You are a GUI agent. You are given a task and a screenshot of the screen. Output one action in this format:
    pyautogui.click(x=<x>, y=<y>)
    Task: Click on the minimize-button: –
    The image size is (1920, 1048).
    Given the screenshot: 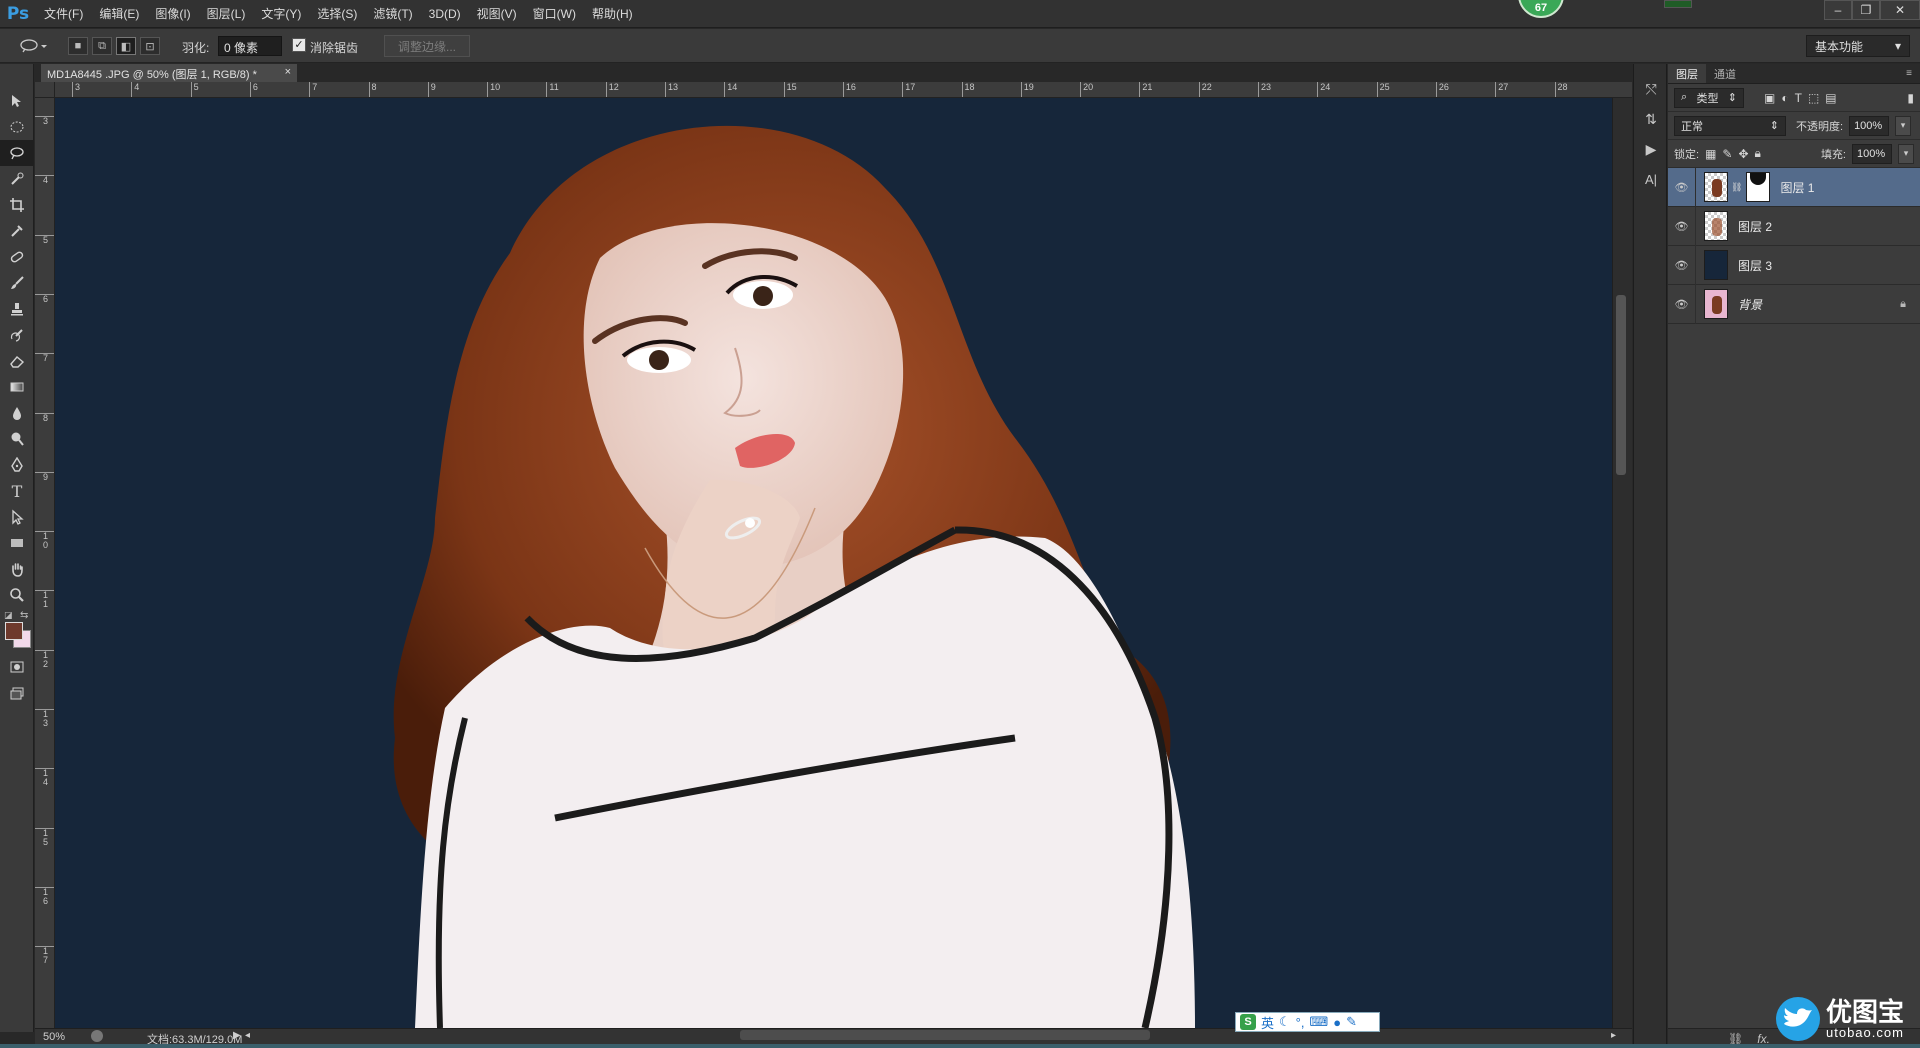 What is the action you would take?
    pyautogui.click(x=1838, y=10)
    